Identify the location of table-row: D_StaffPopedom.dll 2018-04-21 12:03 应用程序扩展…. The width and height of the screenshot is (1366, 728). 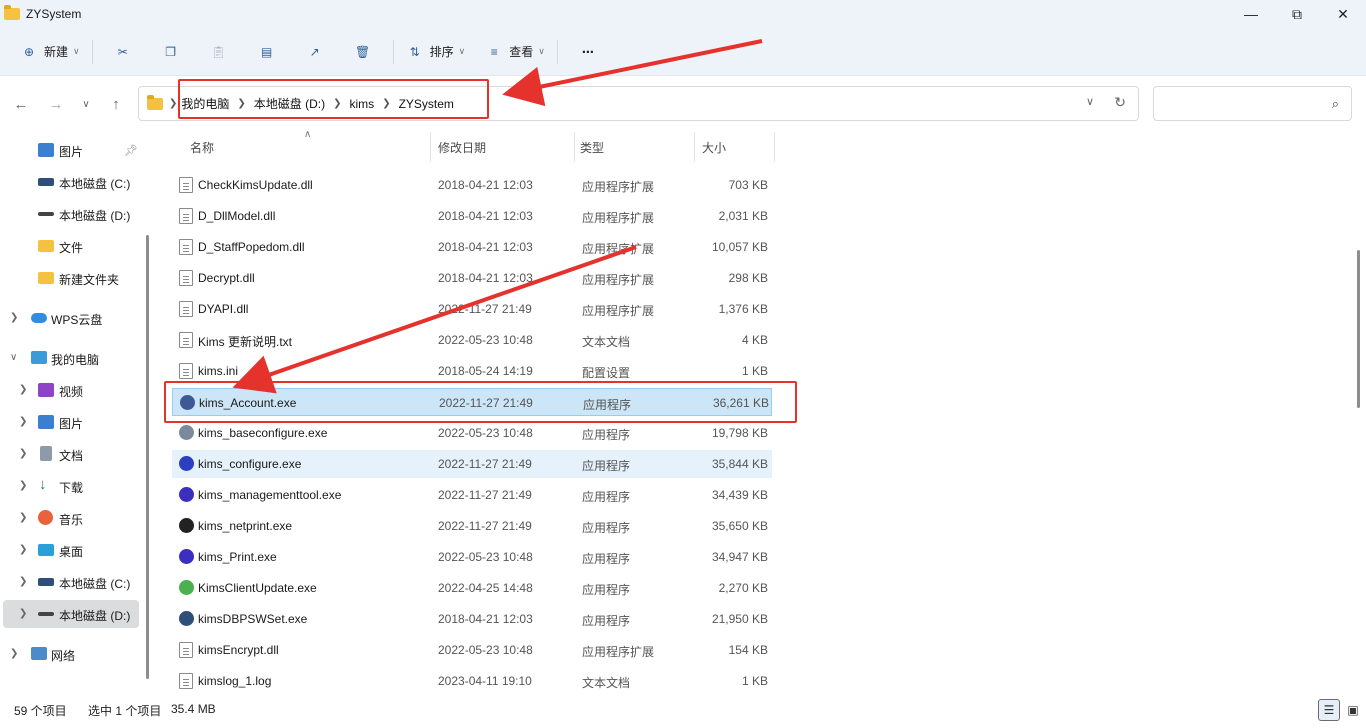
(472, 247).